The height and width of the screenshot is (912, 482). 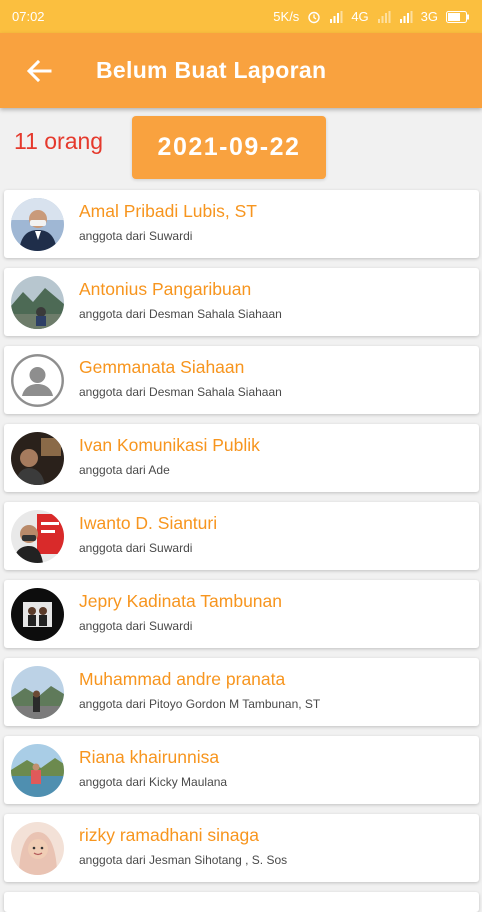 What do you see at coordinates (241, 458) in the screenshot?
I see `member-card: Ivan Komunikasi Publik anggota dari Ade` at bounding box center [241, 458].